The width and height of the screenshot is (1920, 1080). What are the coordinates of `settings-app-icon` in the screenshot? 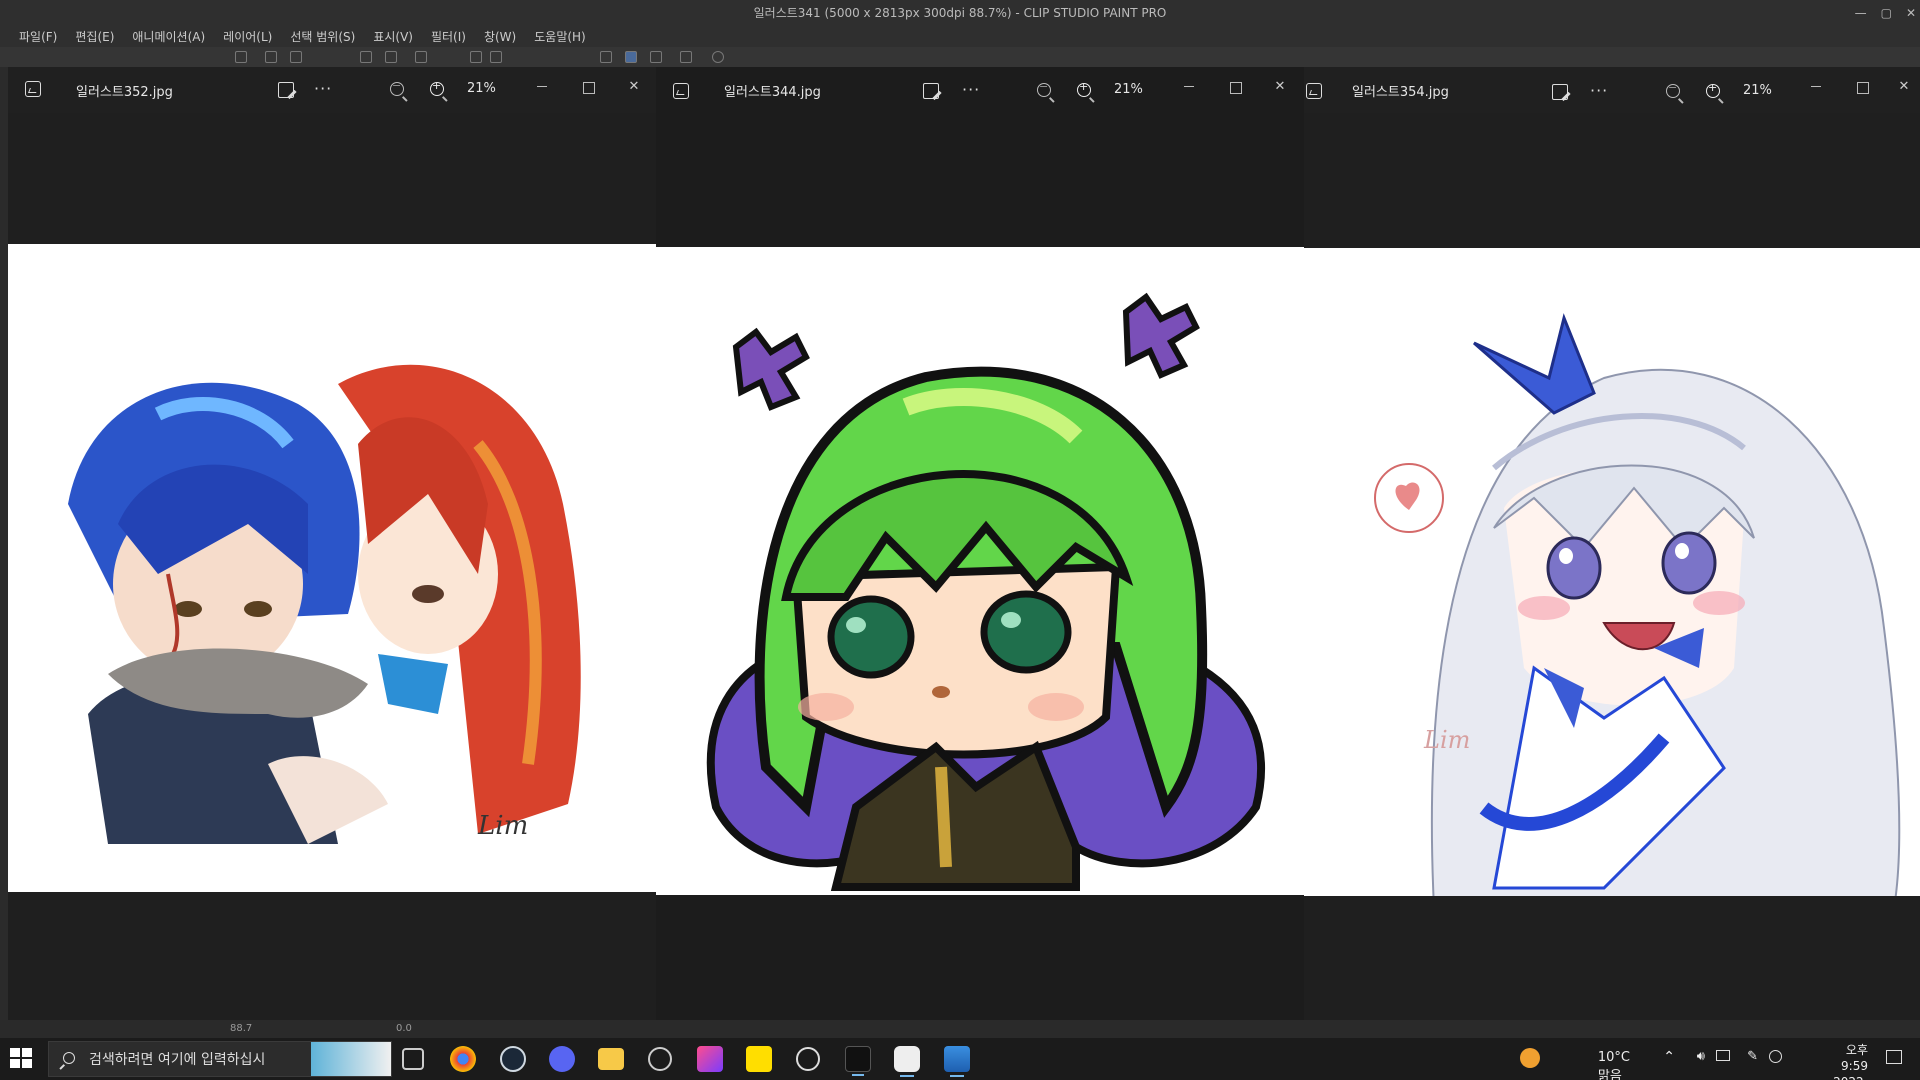 It's located at (808, 1059).